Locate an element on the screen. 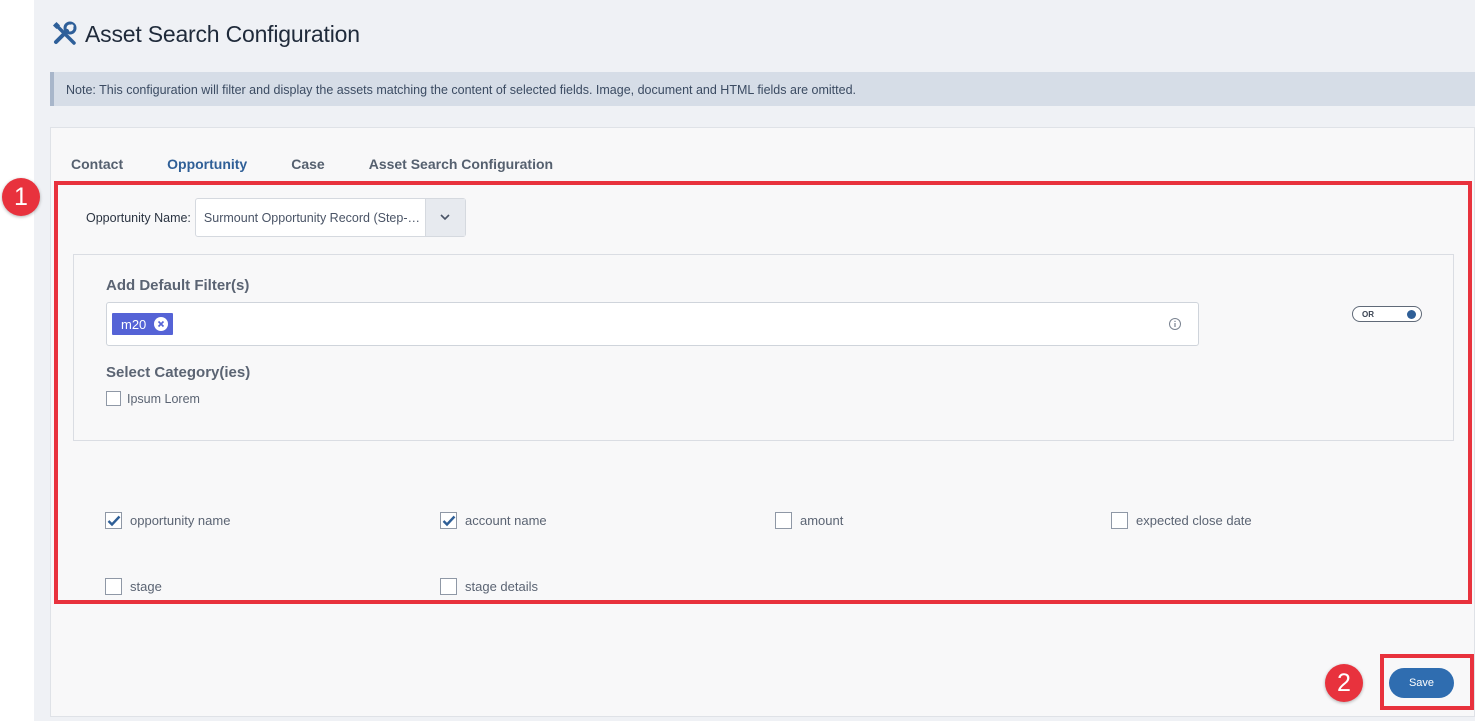 The width and height of the screenshot is (1475, 721). title-row: Asset Search Configuration is located at coordinates (206, 34).